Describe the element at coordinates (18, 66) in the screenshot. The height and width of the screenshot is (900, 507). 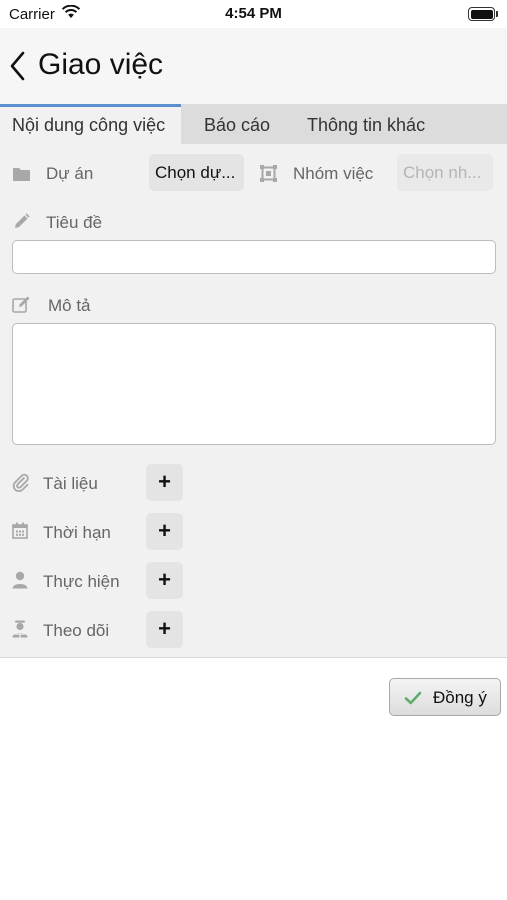
I see `back-chevron-icon` at that location.